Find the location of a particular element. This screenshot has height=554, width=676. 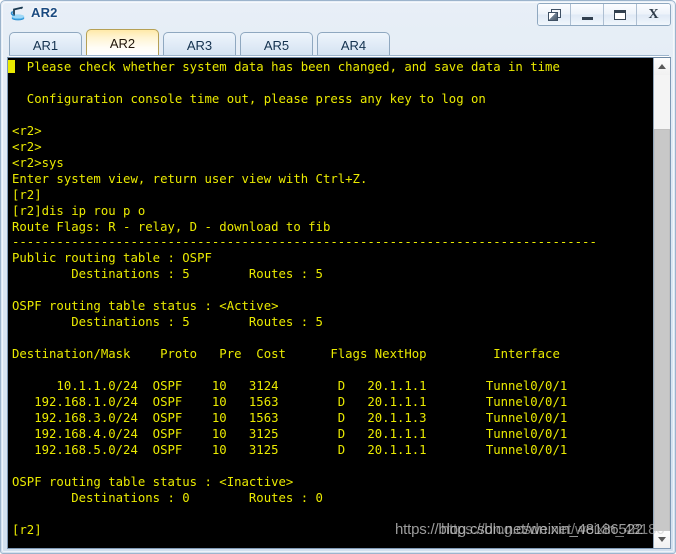

cascade-windows-button is located at coordinates (554, 14).